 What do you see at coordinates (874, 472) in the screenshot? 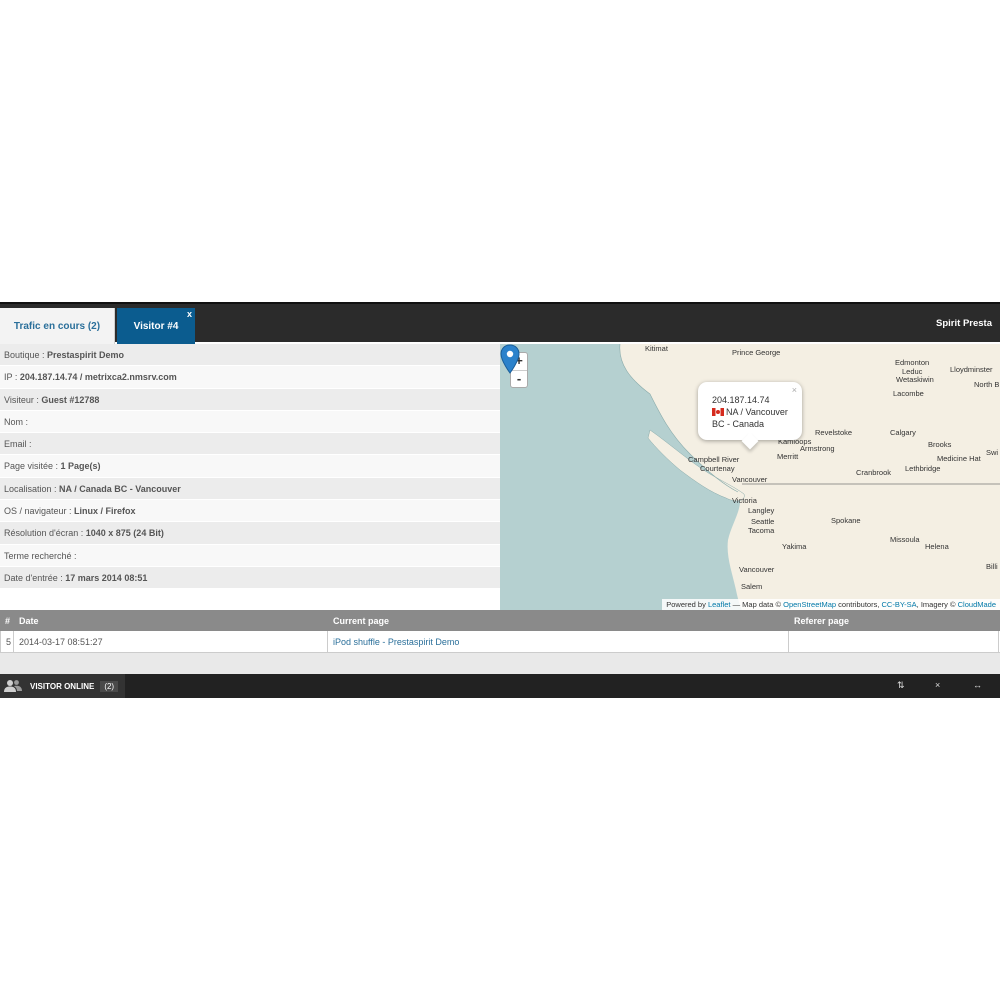
I see `map-label: Cranbrook` at bounding box center [874, 472].